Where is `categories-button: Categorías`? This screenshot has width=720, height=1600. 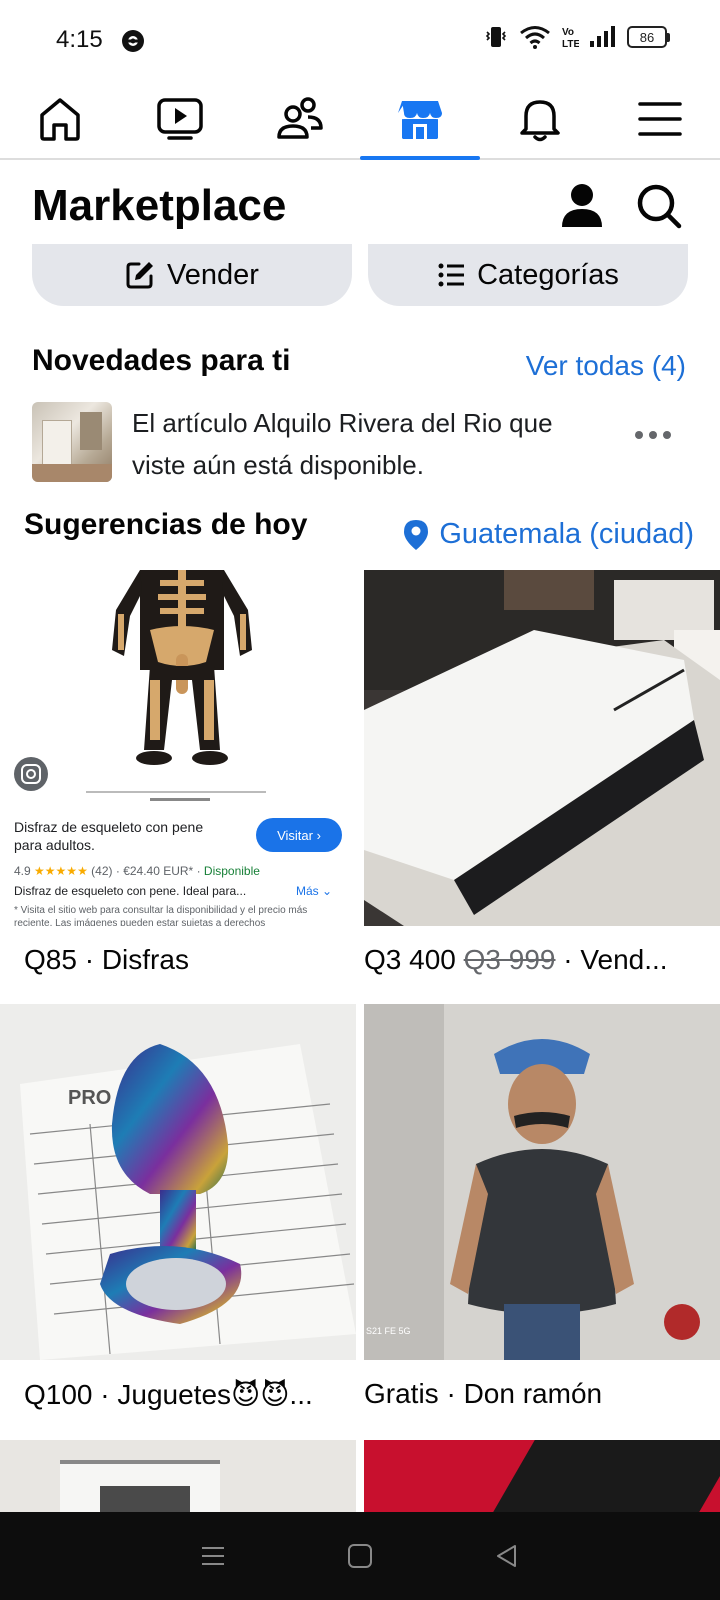
categories-button: Categorías is located at coordinates (528, 275).